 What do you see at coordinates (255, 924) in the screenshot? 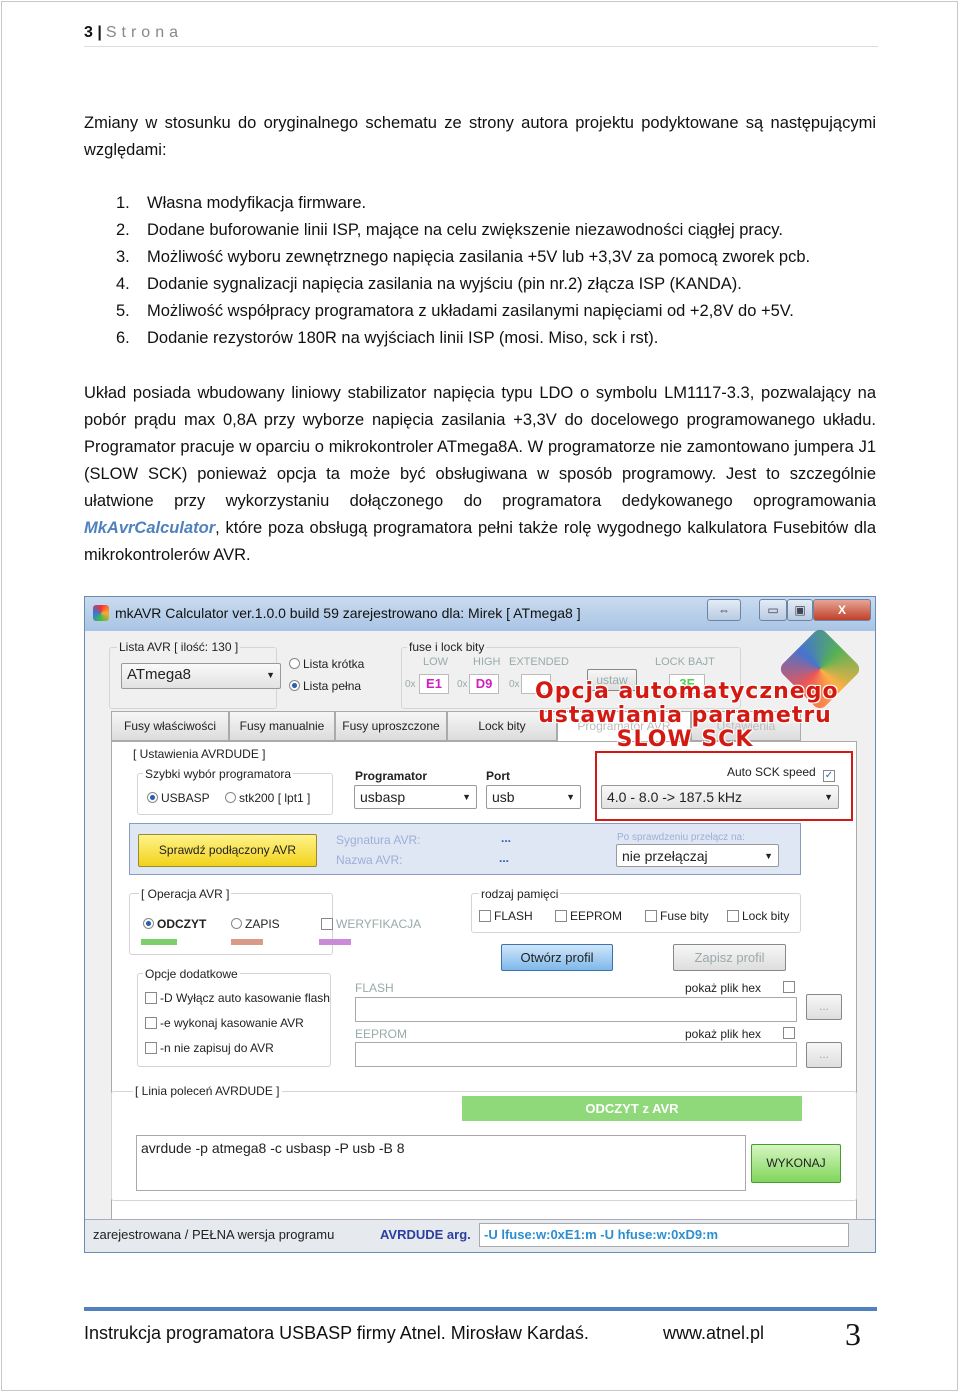
I see `radio-write: ZAPIS` at bounding box center [255, 924].